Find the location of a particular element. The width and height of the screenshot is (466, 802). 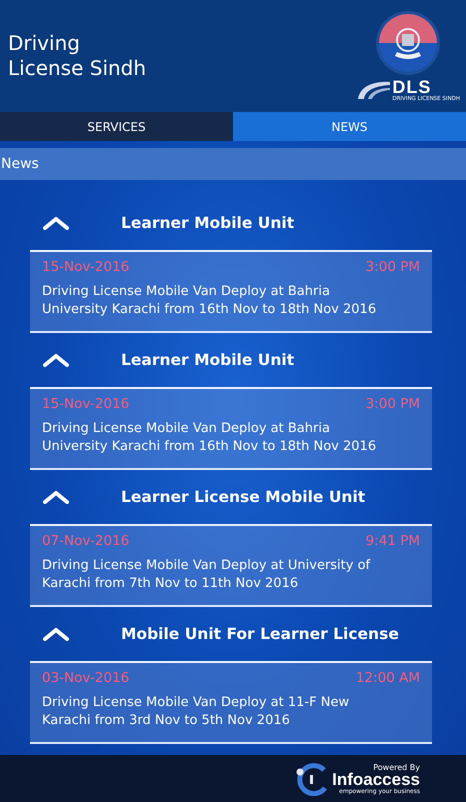

news-time: 9:41 PM is located at coordinates (393, 541).